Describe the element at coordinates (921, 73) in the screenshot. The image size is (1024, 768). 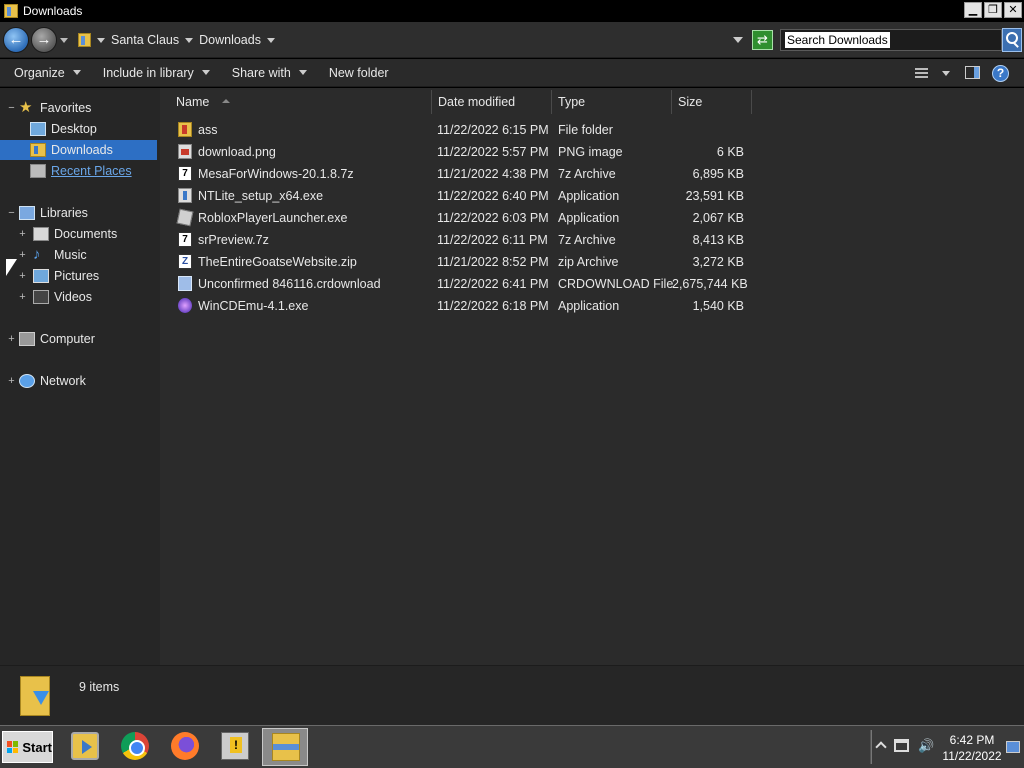
I see `change-view-icon` at that location.